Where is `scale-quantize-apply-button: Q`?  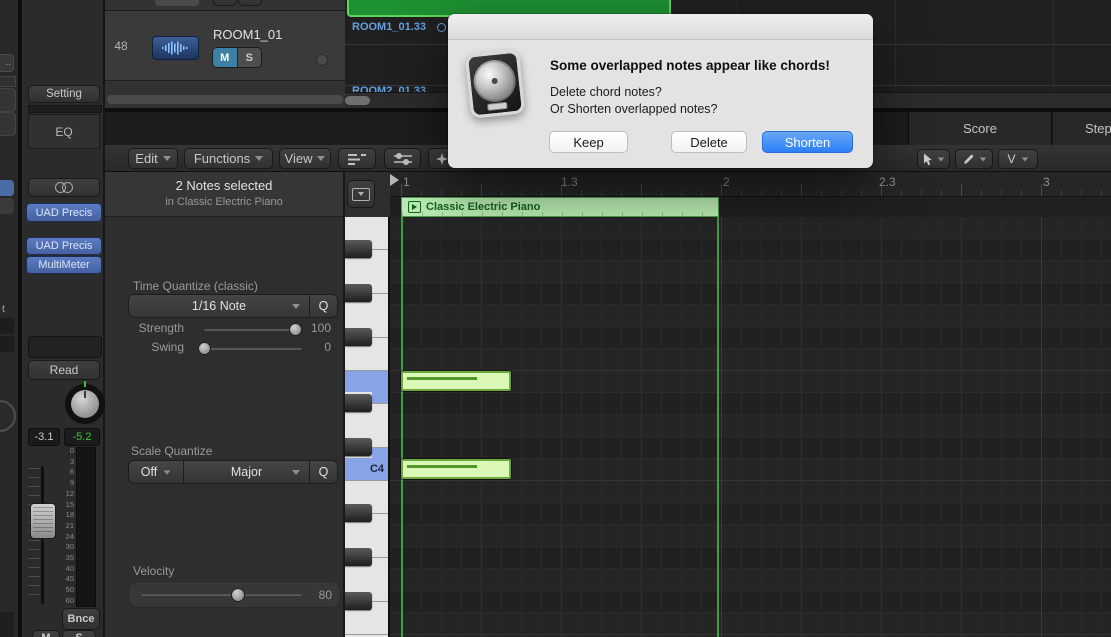
scale-quantize-apply-button: Q is located at coordinates (323, 472).